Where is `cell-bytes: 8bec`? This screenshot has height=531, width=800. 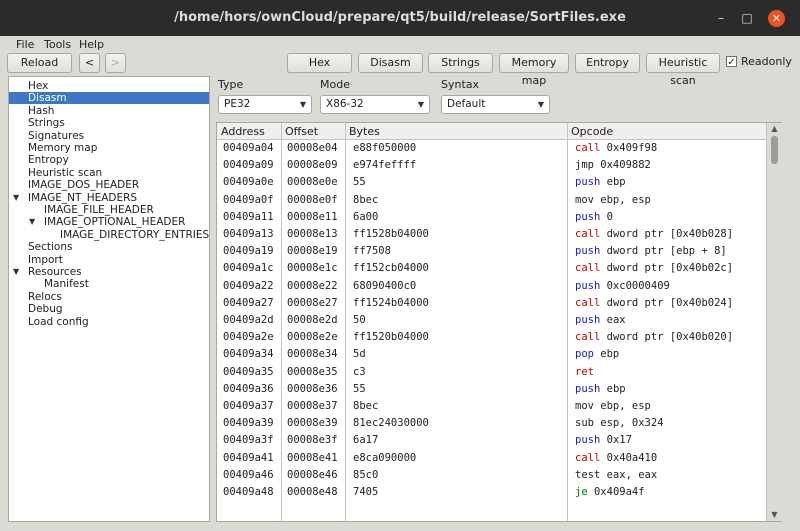
cell-bytes: 8bec is located at coordinates (366, 199).